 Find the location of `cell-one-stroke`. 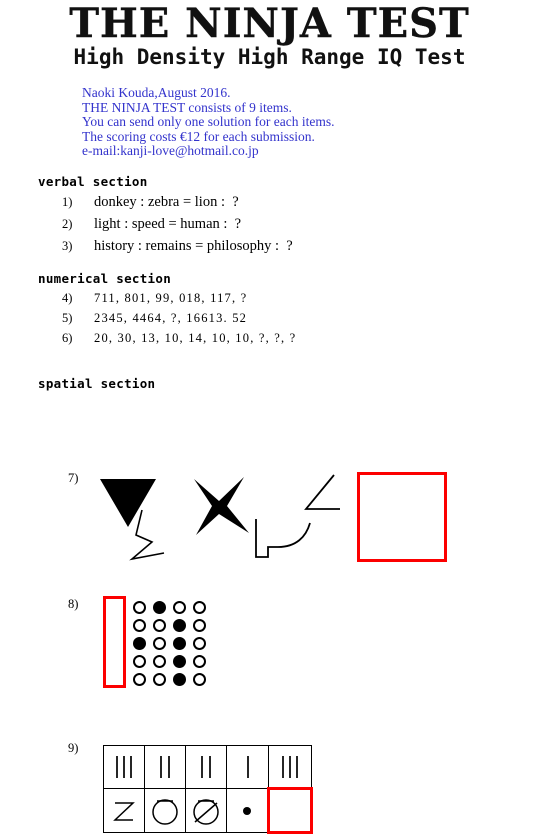

cell-one-stroke is located at coordinates (247, 767).